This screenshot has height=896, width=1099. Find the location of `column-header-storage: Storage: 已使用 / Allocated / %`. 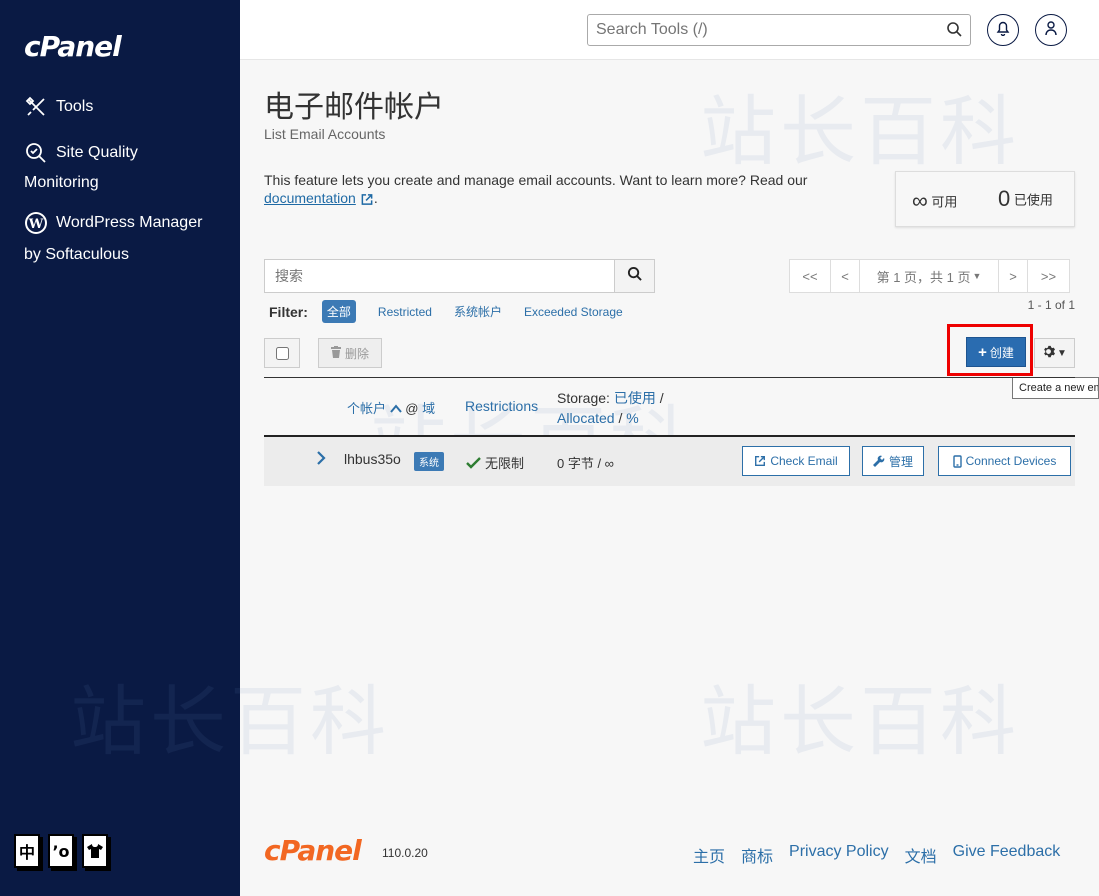

column-header-storage: Storage: 已使用 / Allocated / % is located at coordinates (610, 408).